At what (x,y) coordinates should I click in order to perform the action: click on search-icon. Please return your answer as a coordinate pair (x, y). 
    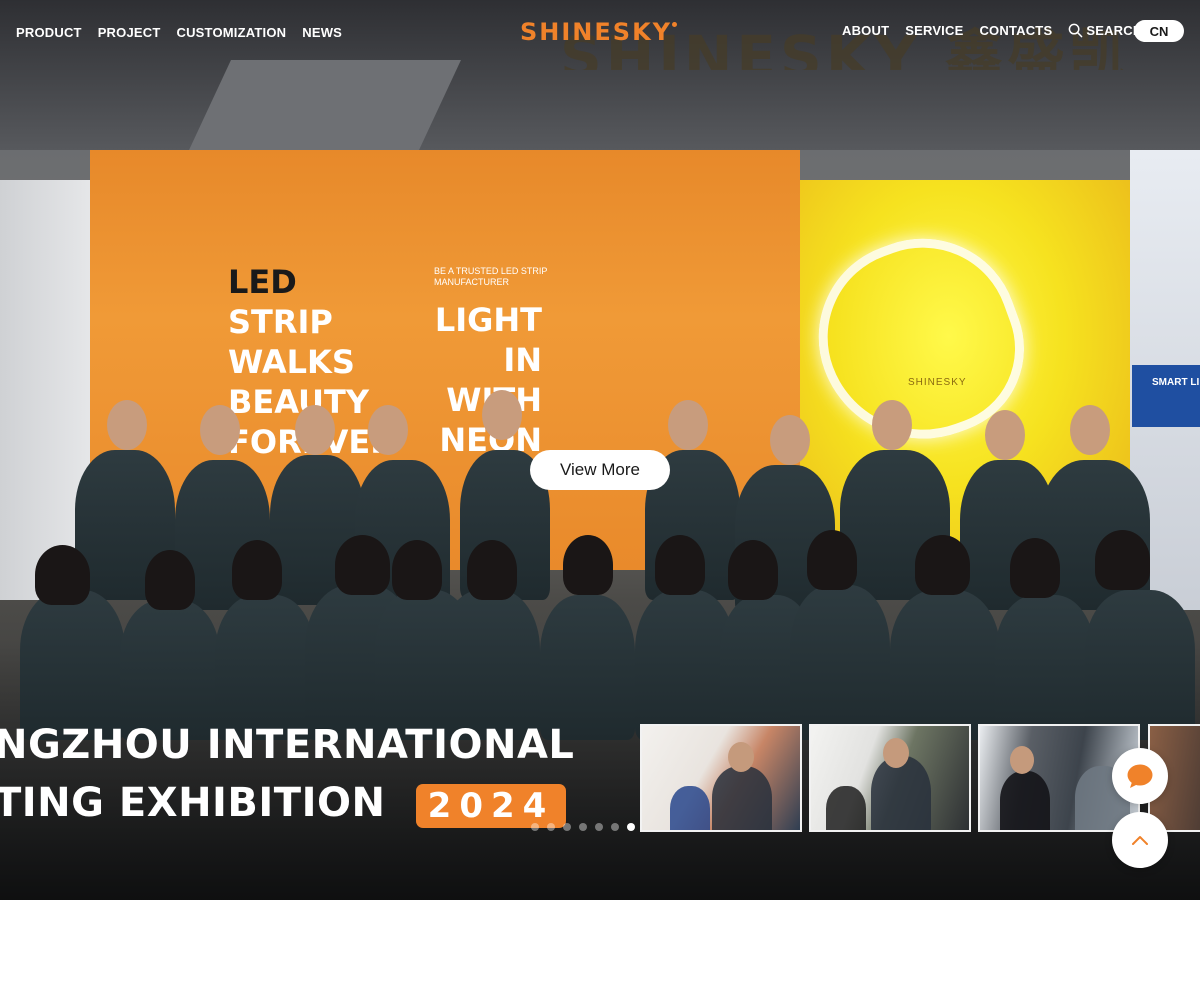
    Looking at the image, I should click on (1075, 30).